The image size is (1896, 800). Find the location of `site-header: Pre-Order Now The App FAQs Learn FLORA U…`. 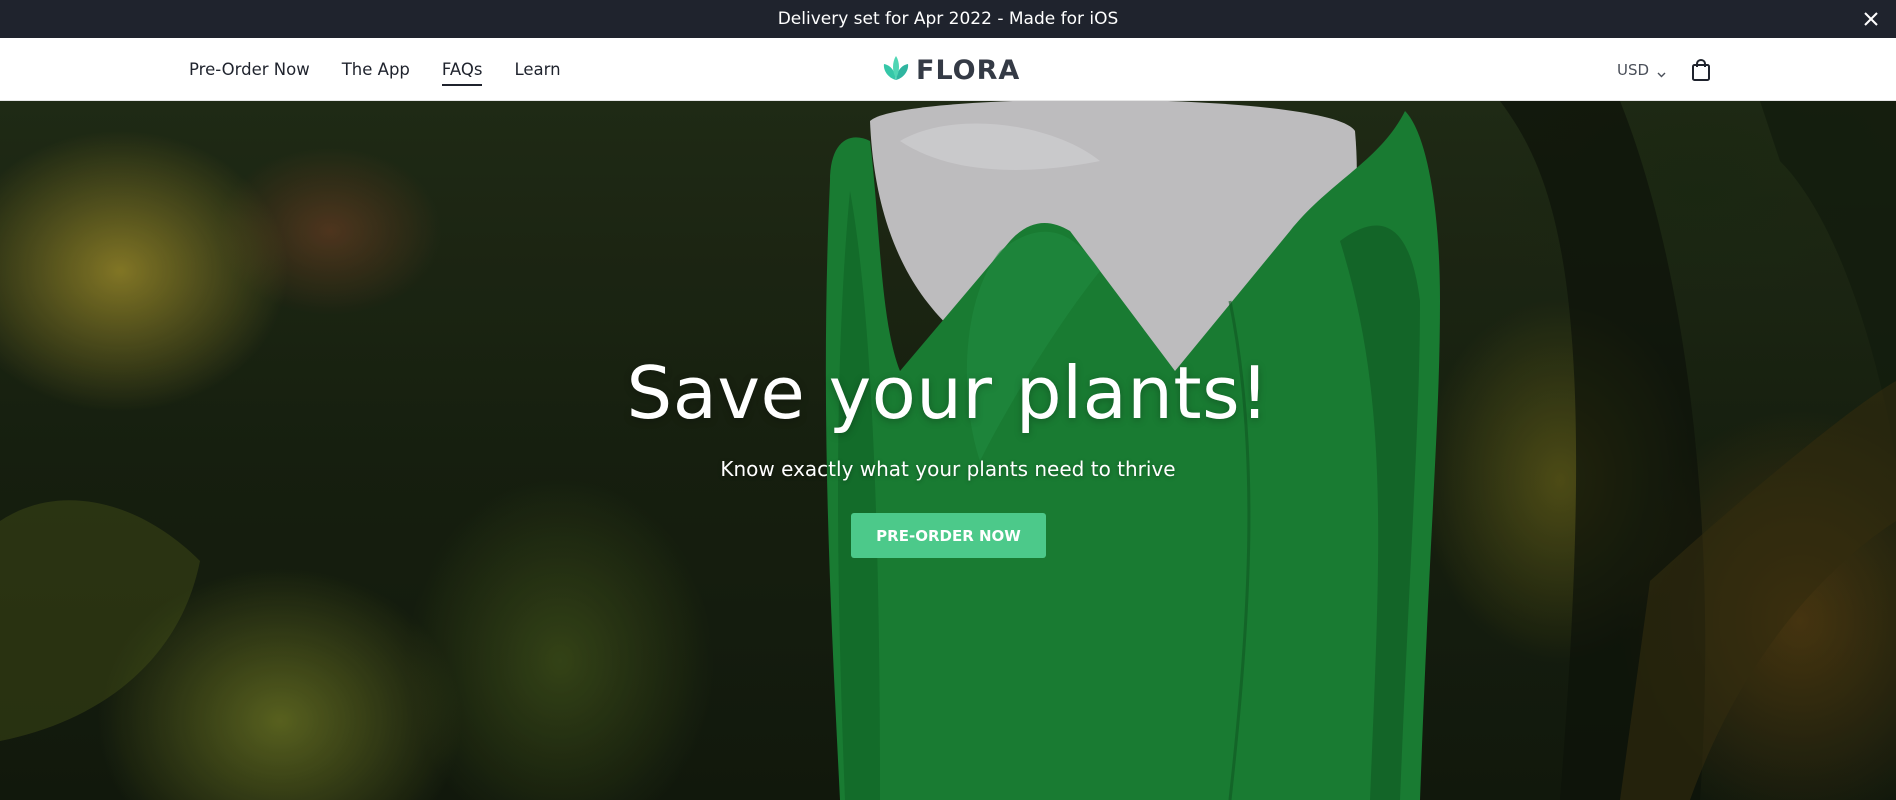

site-header: Pre-Order Now The App FAQs Learn FLORA U… is located at coordinates (948, 69).